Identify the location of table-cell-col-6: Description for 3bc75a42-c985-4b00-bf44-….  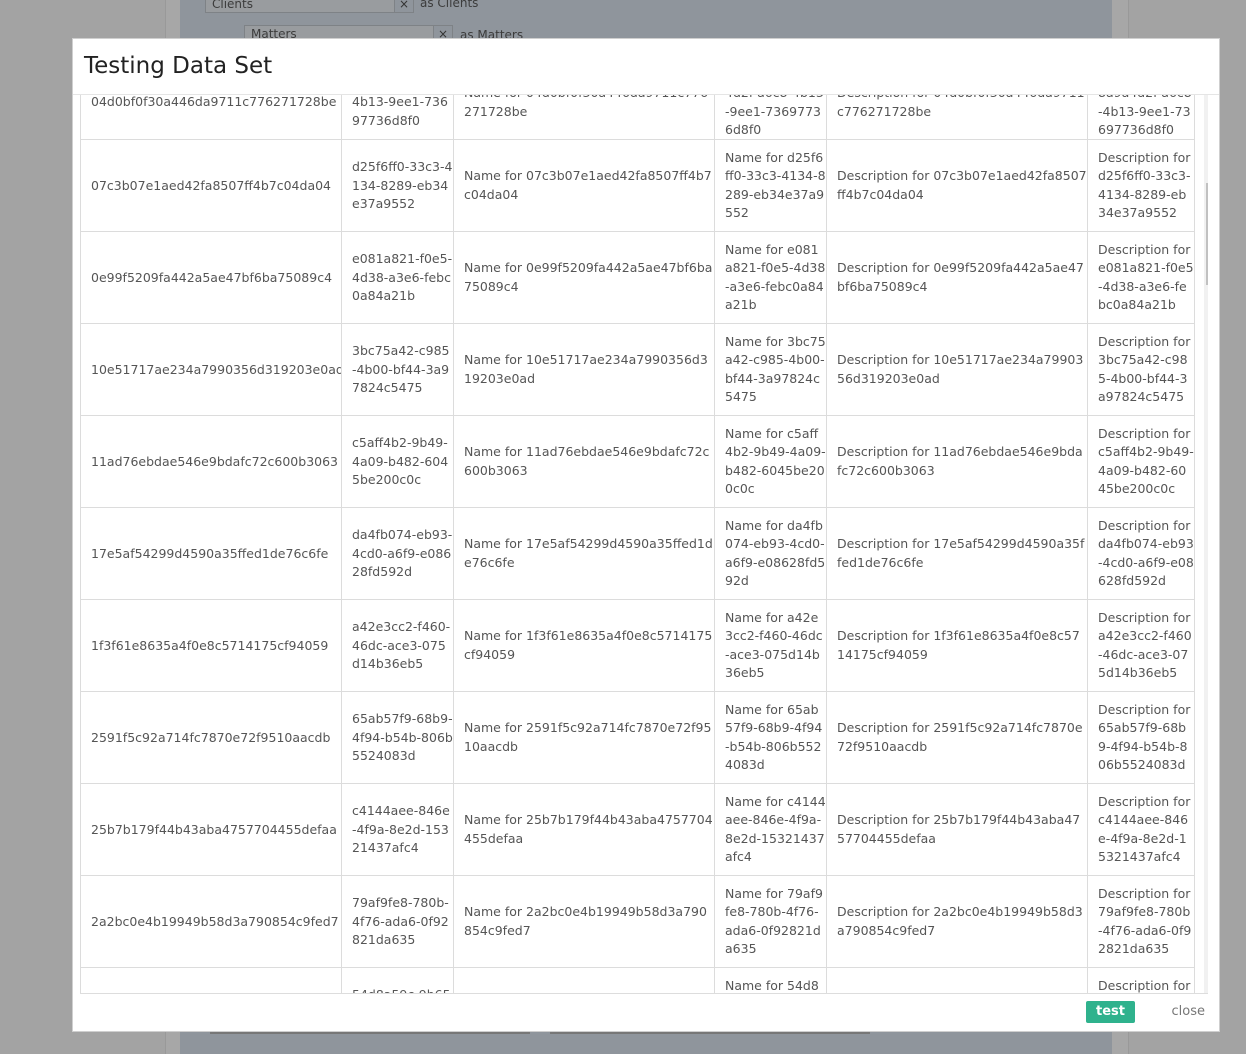
(1141, 370).